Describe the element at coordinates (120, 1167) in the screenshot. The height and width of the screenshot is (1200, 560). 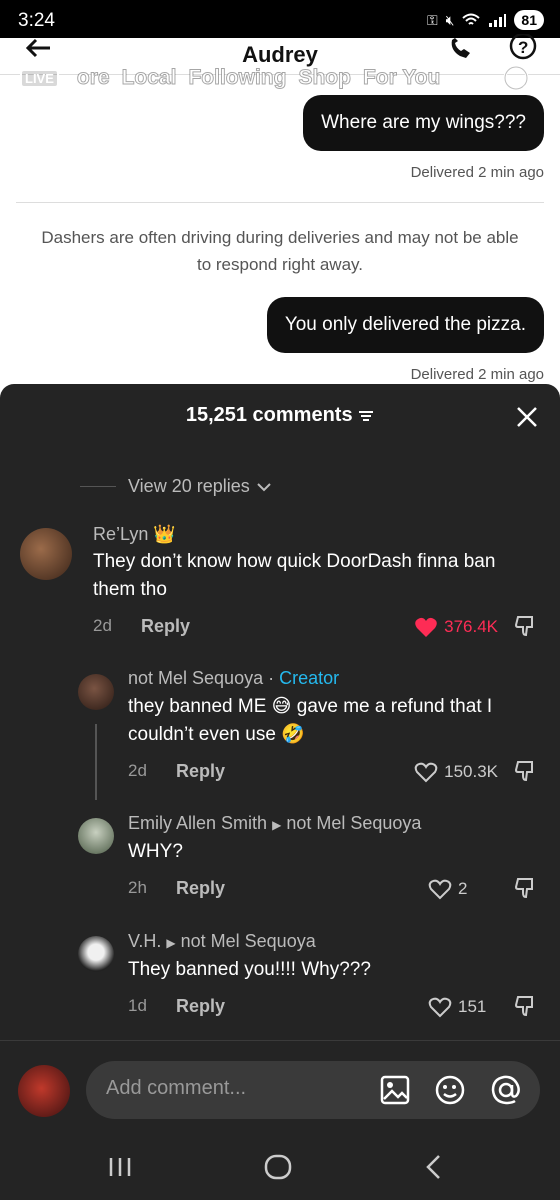
I see `recent-apps-icon` at that location.